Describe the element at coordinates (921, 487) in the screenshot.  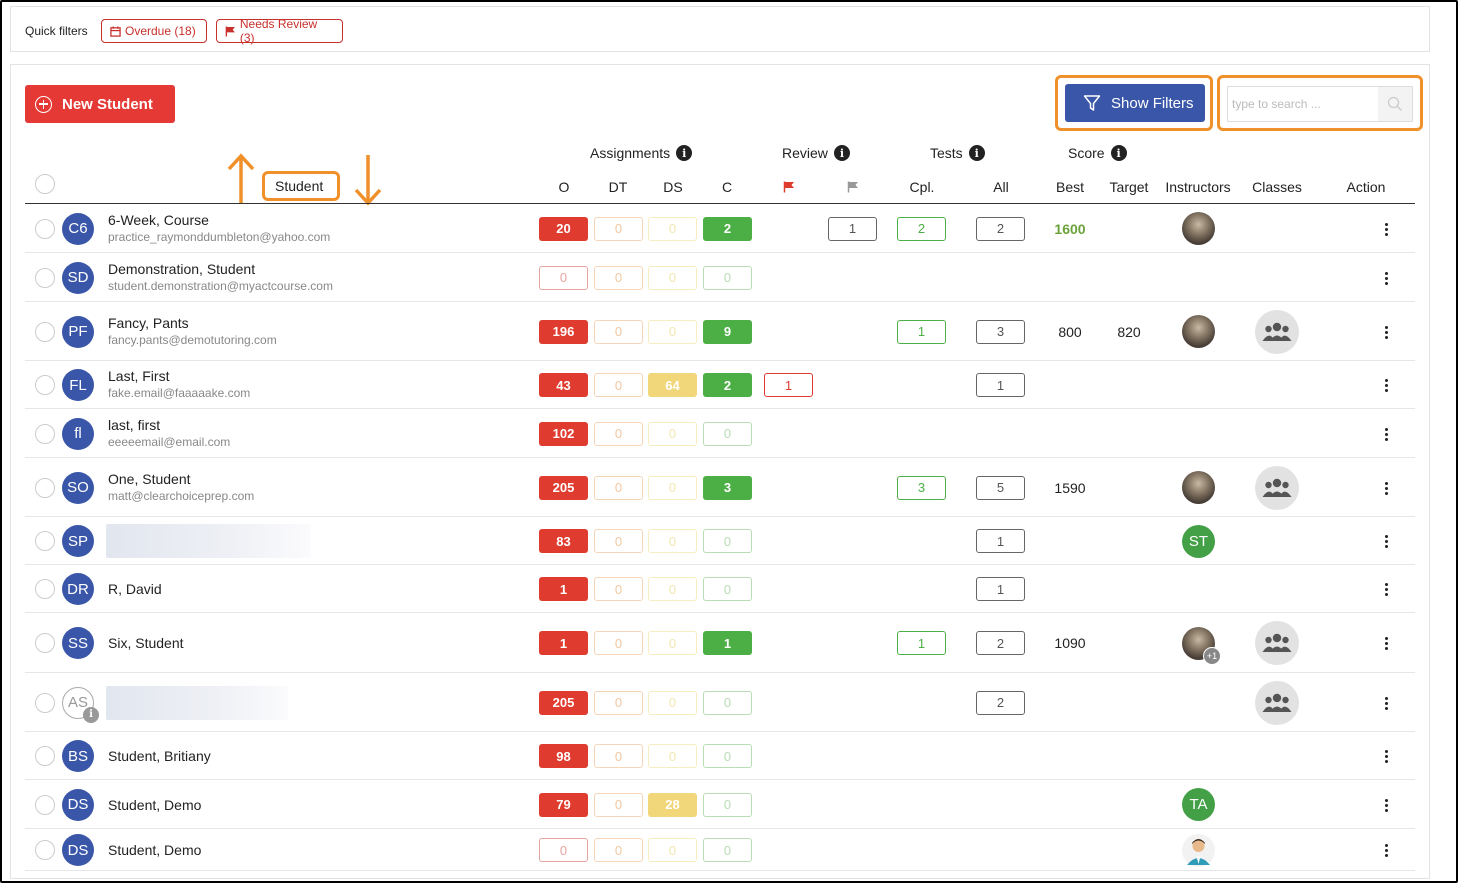
I see `tests-completed-badge: 3` at that location.